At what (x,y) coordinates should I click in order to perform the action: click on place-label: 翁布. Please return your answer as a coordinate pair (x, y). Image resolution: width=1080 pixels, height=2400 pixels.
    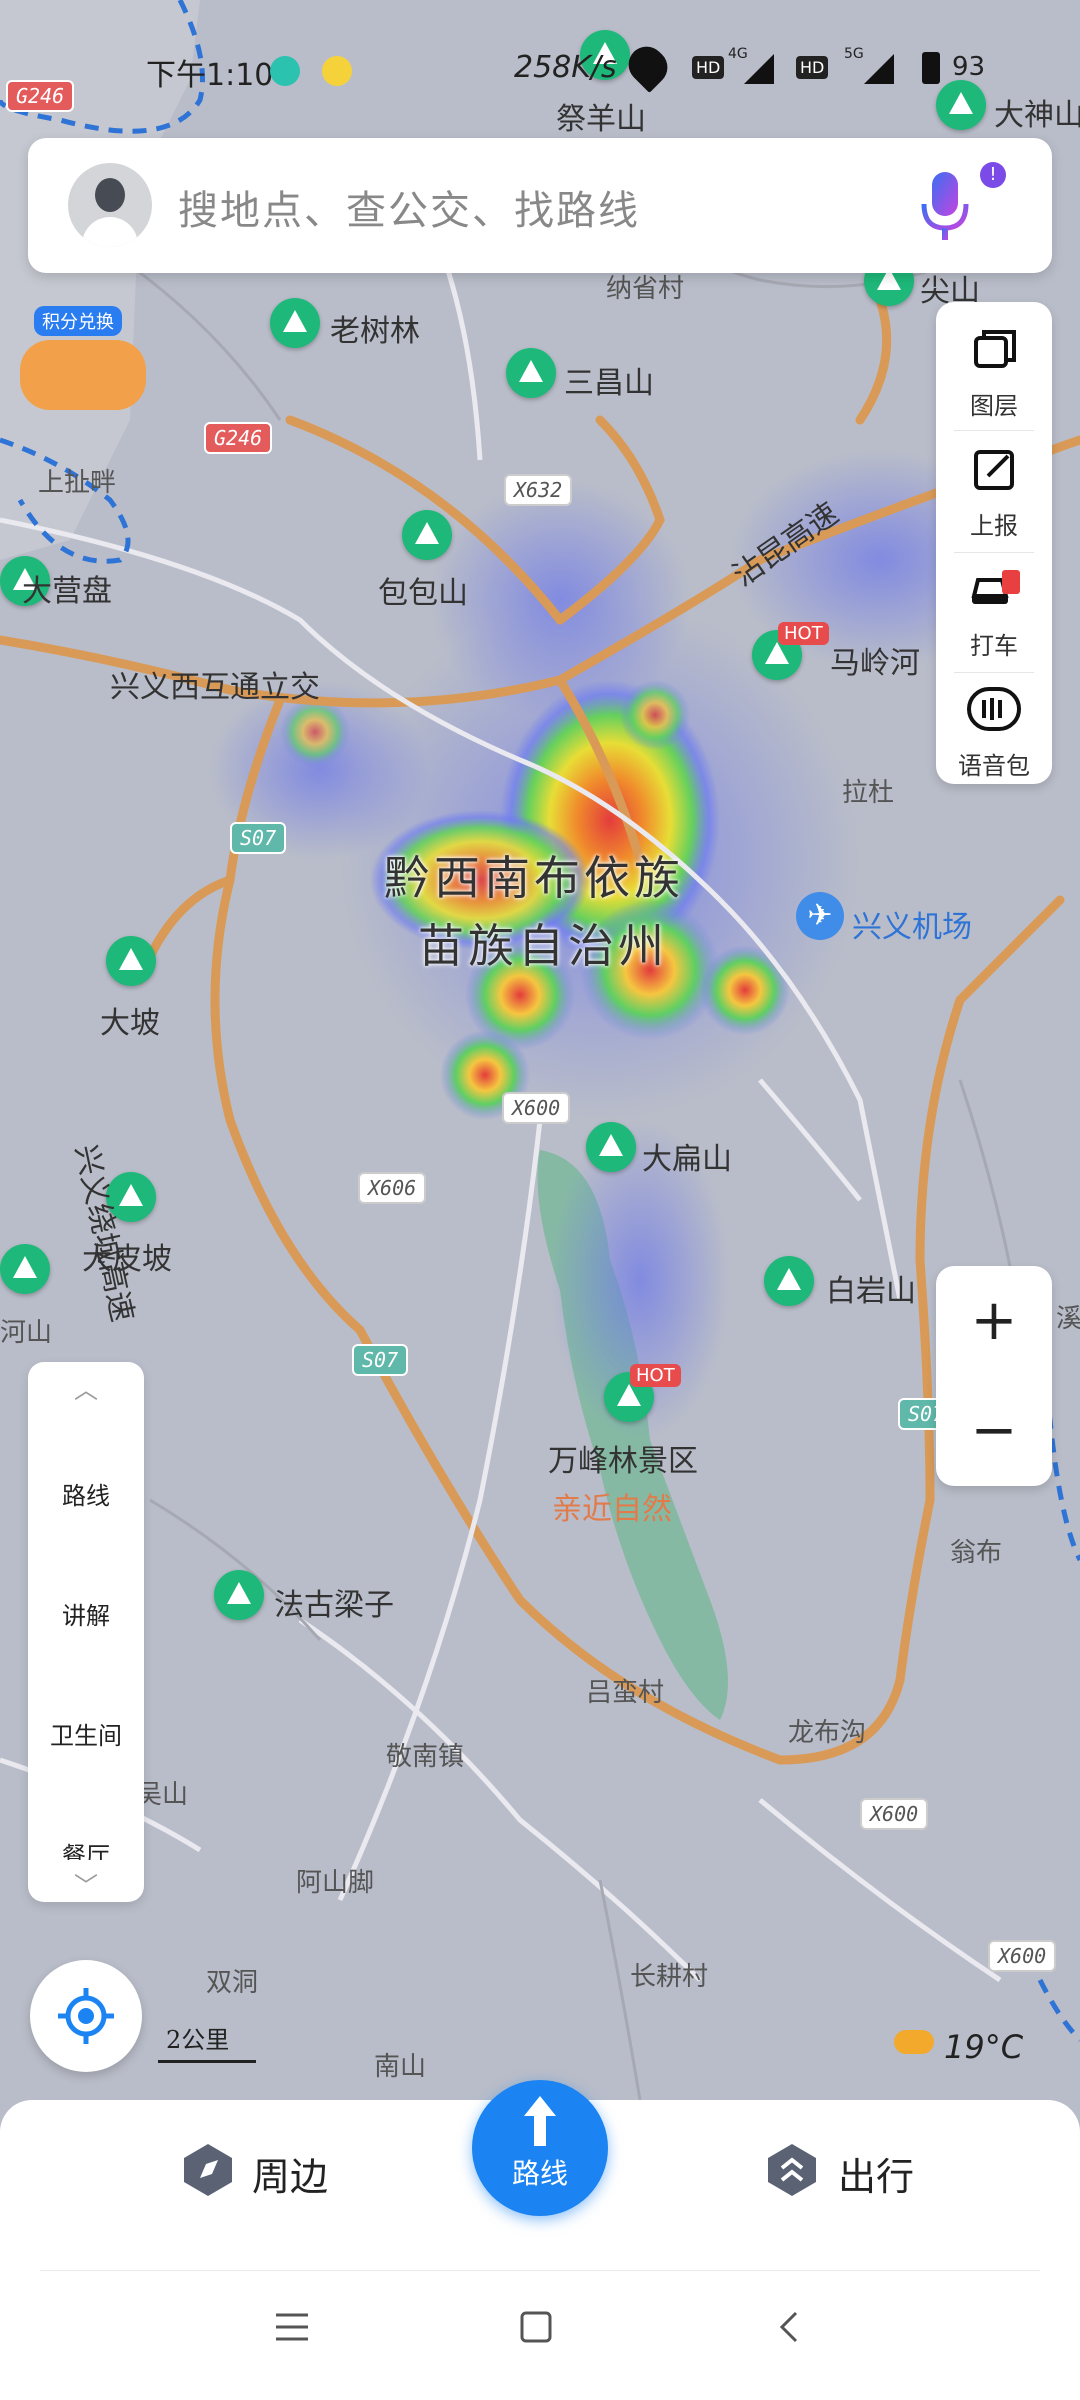
    Looking at the image, I should click on (976, 1553).